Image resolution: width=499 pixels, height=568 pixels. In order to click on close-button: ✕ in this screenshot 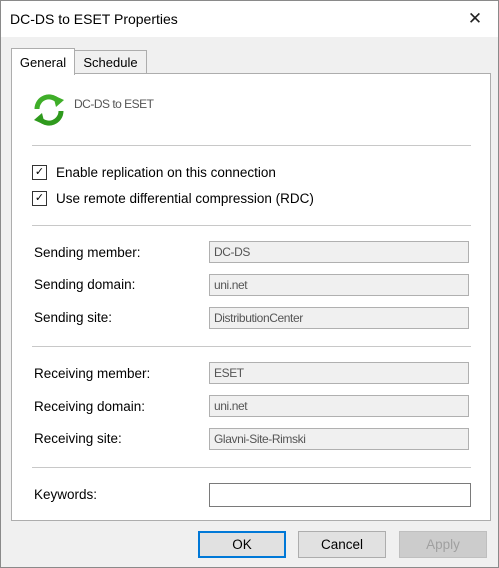, I will do `click(475, 19)`.